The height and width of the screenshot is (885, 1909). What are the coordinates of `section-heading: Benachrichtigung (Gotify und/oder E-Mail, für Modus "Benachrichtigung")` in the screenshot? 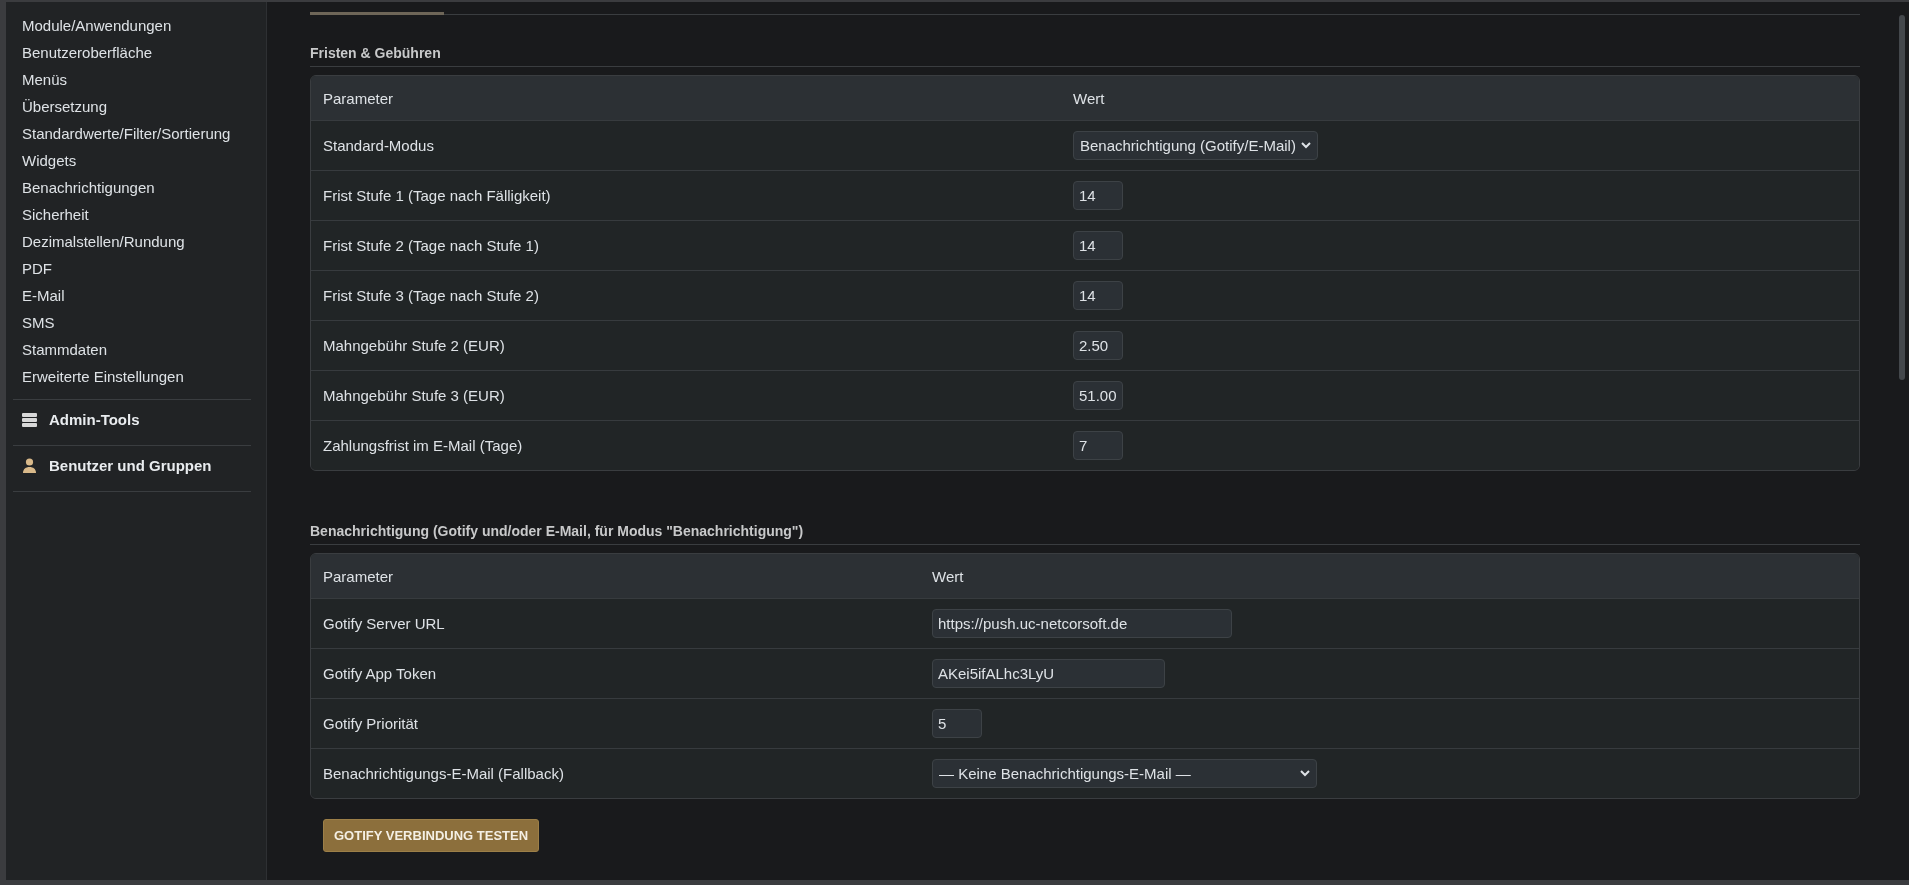 It's located at (1085, 534).